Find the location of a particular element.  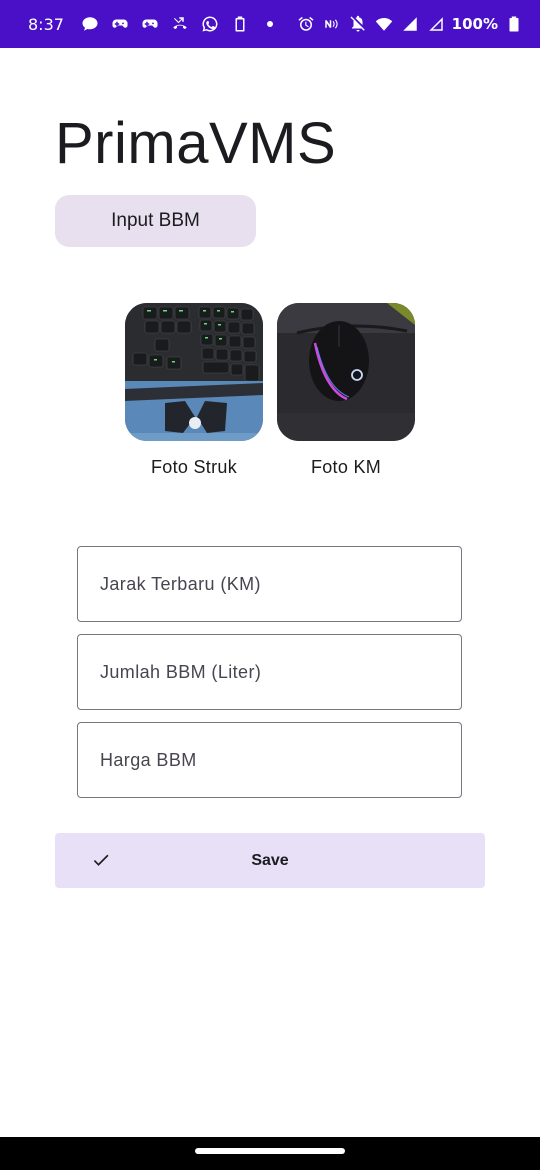

jarak-field is located at coordinates (269, 584).